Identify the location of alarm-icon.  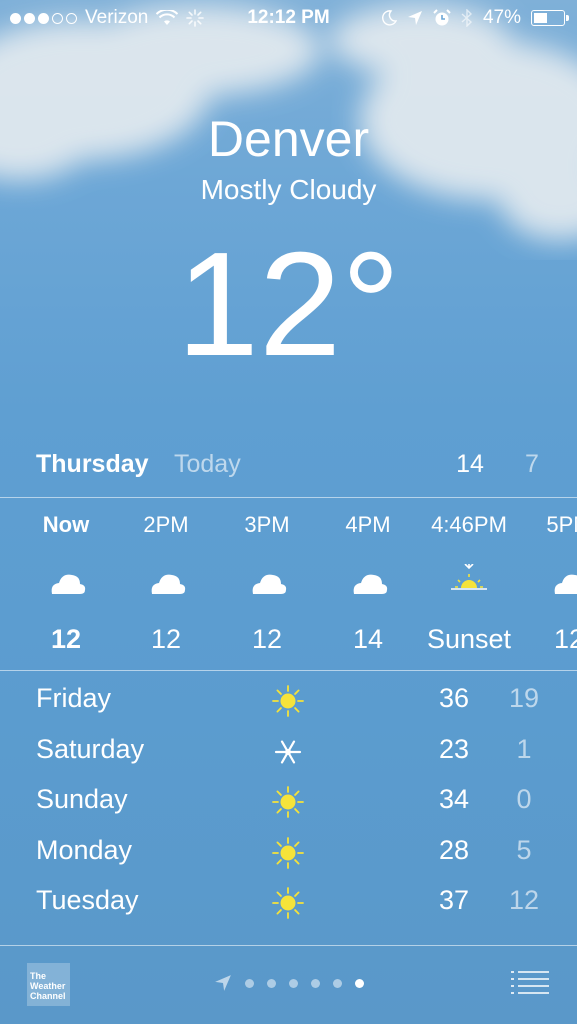
(442, 17).